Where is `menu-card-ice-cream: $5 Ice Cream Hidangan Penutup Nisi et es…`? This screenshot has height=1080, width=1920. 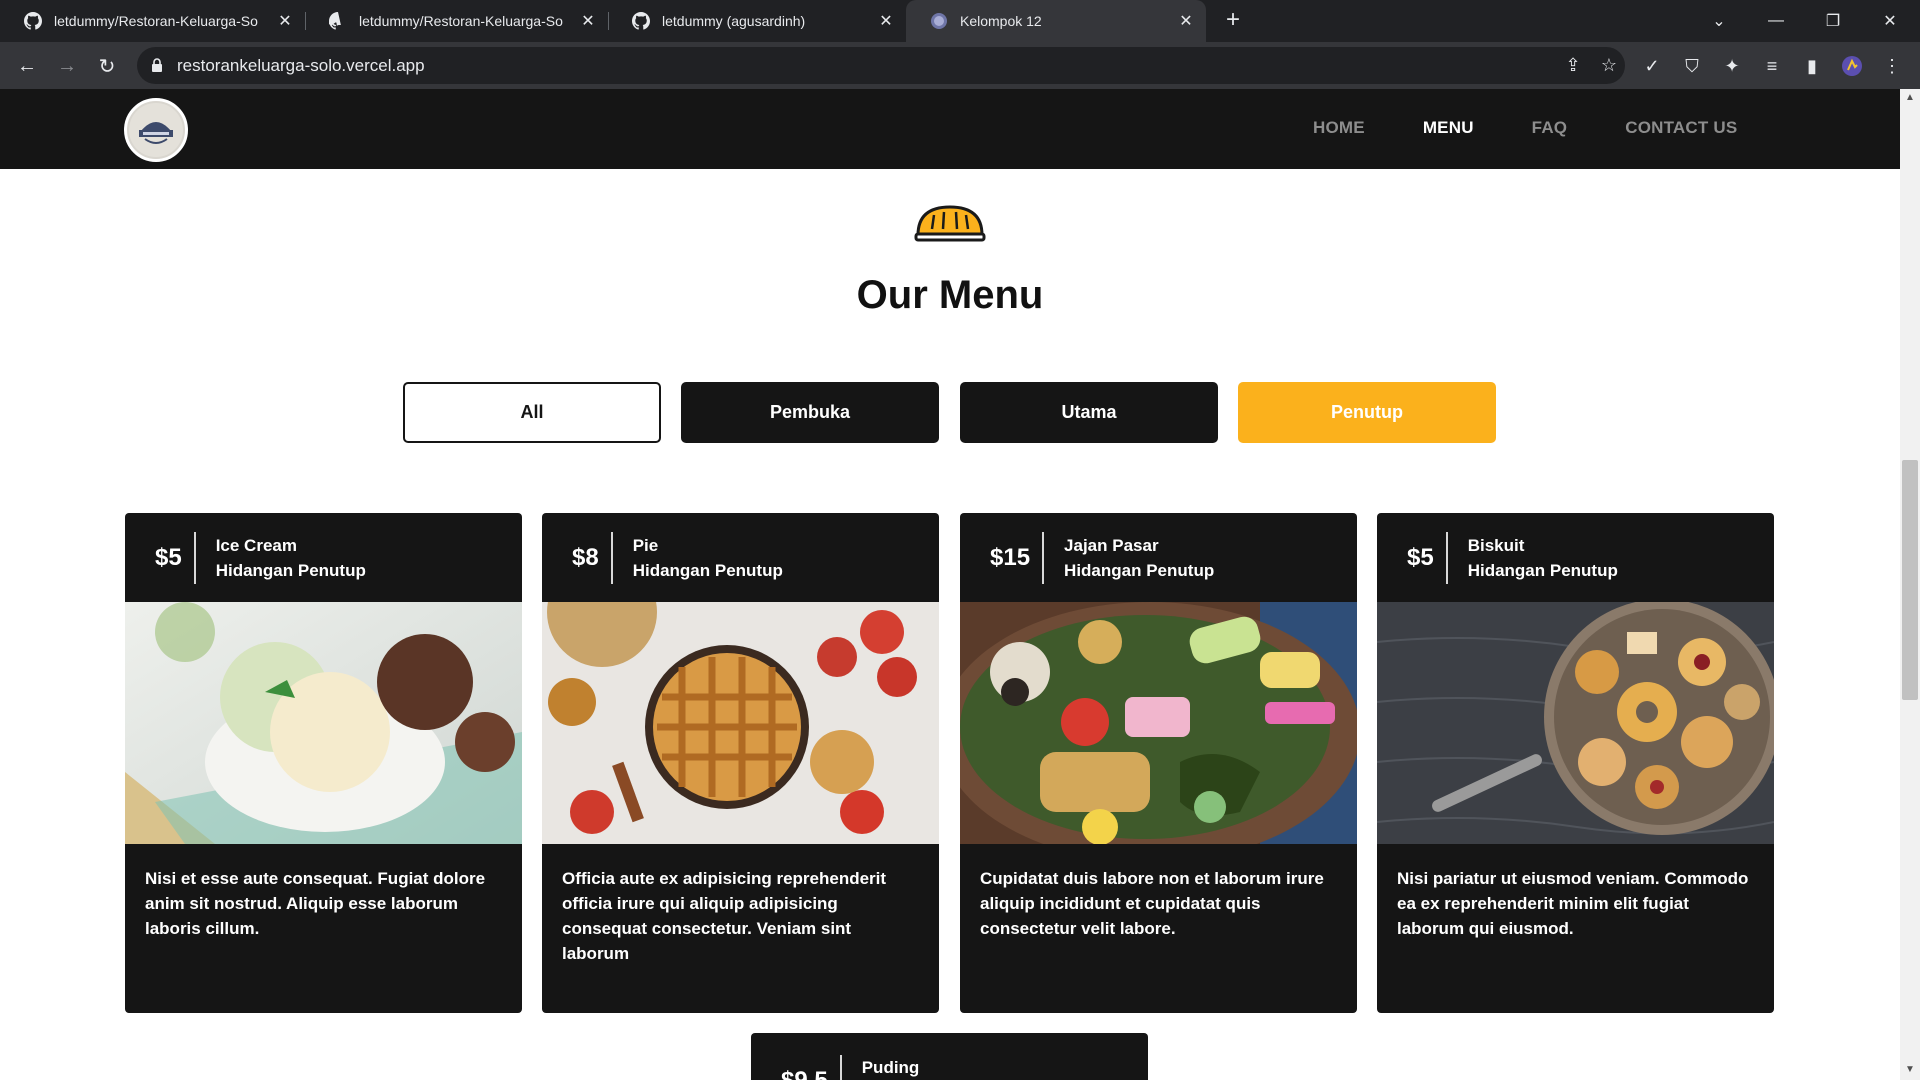 menu-card-ice-cream: $5 Ice Cream Hidangan Penutup Nisi et es… is located at coordinates (323, 763).